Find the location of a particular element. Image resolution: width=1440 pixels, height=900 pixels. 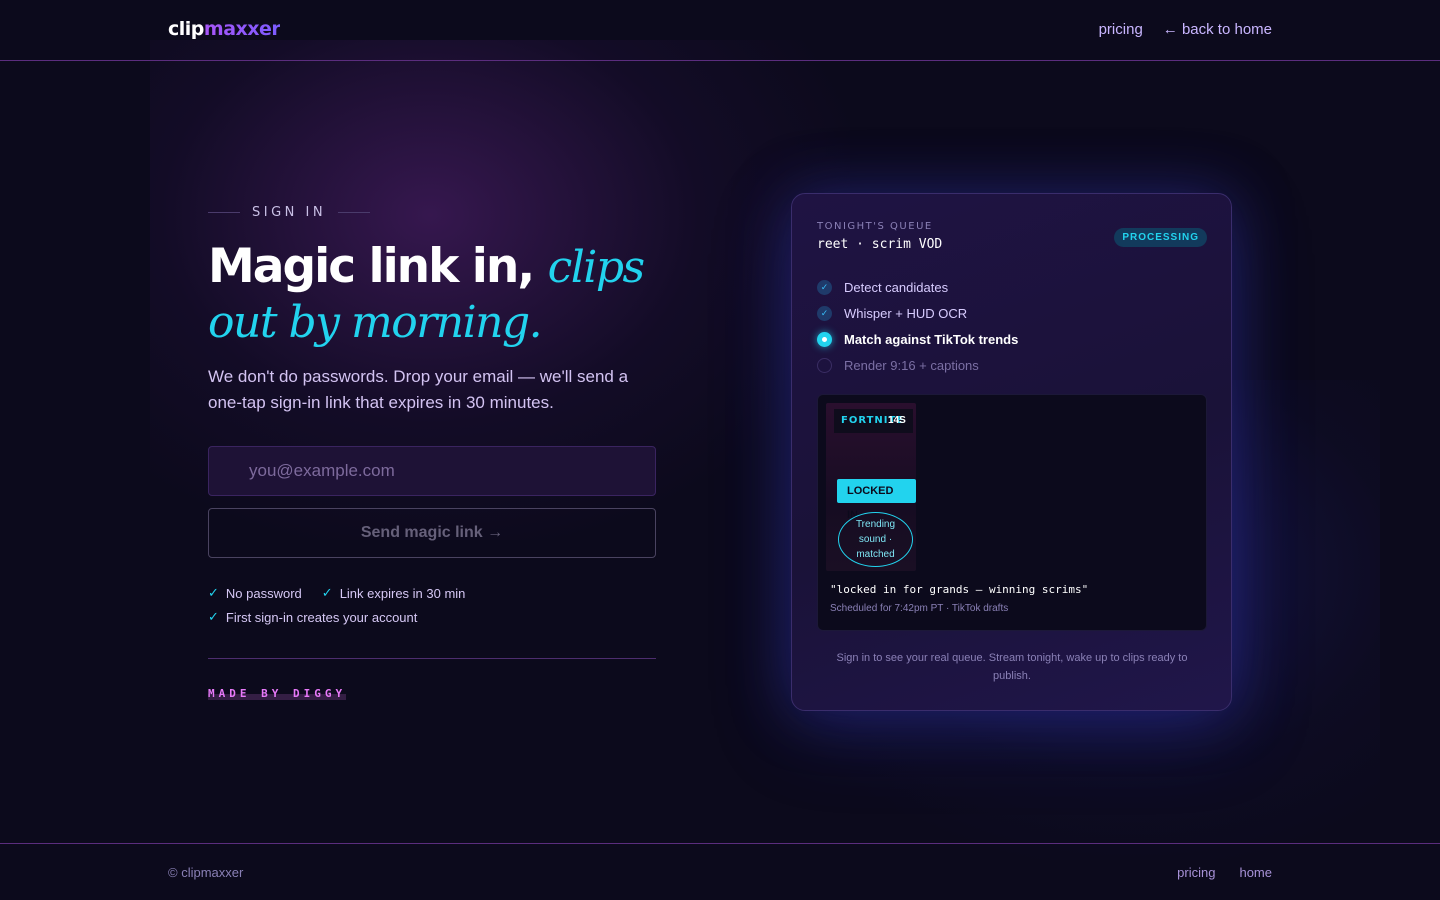

step-label: Detect candidates is located at coordinates (896, 287).